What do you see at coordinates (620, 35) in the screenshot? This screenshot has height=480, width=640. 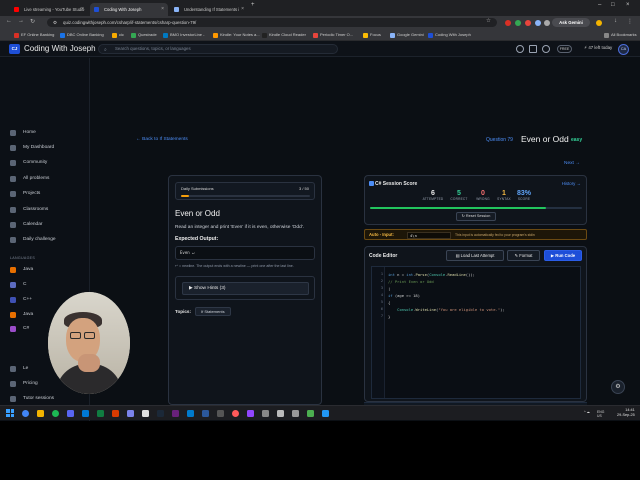 I see `all-bookmarks: All Bookmarks` at bounding box center [620, 35].